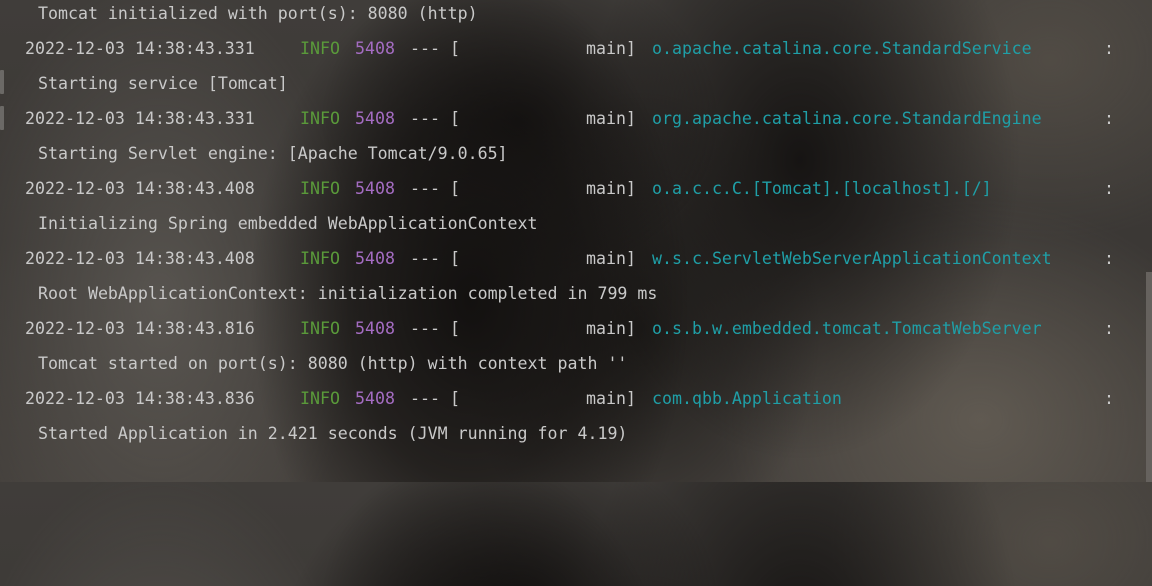 The image size is (1152, 586). I want to click on log-logger-link: o.s.b.w.embedded.tomcat.TomcatWebServer, so click(847, 329).